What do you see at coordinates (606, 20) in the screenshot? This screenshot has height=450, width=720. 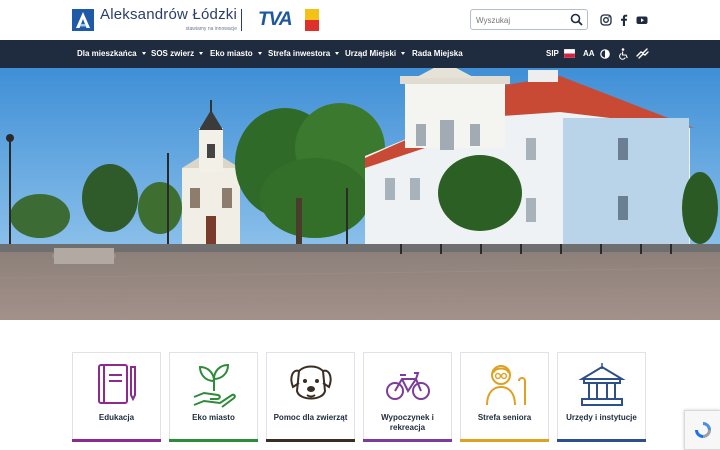 I see `instagram-icon` at bounding box center [606, 20].